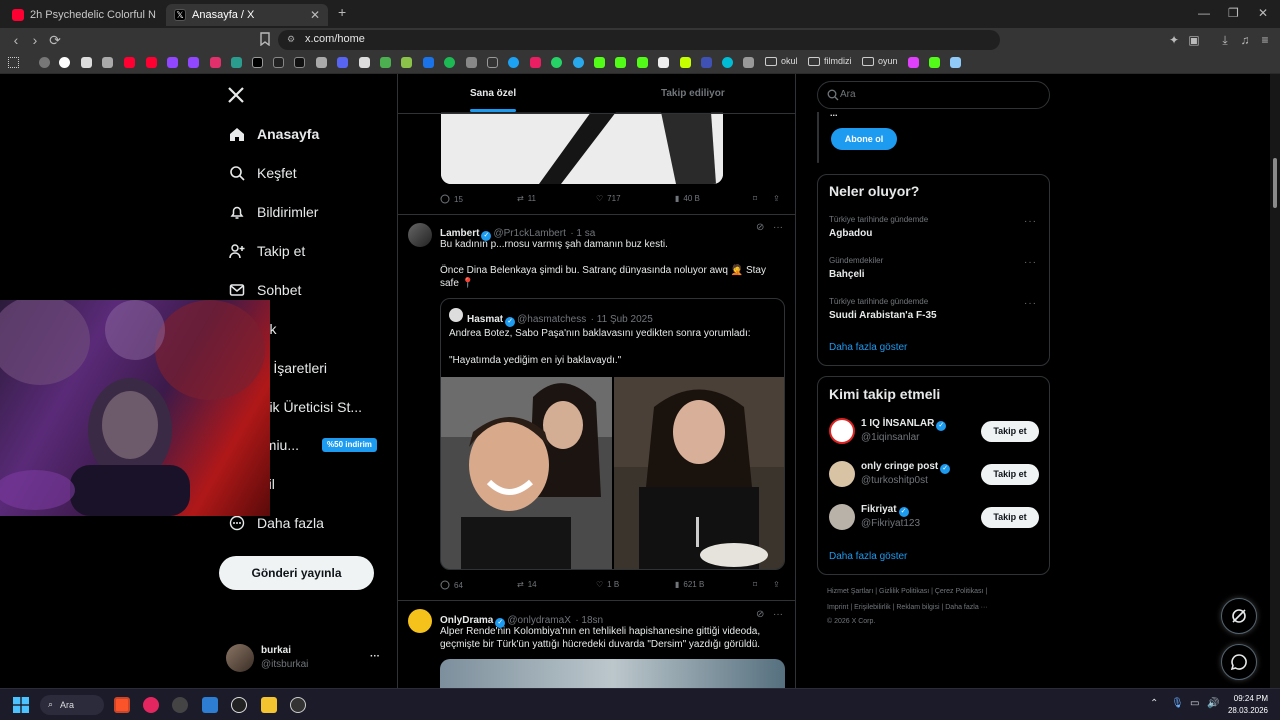 The image size is (1280, 720). I want to click on media-icon: ♫, so click(1245, 40).